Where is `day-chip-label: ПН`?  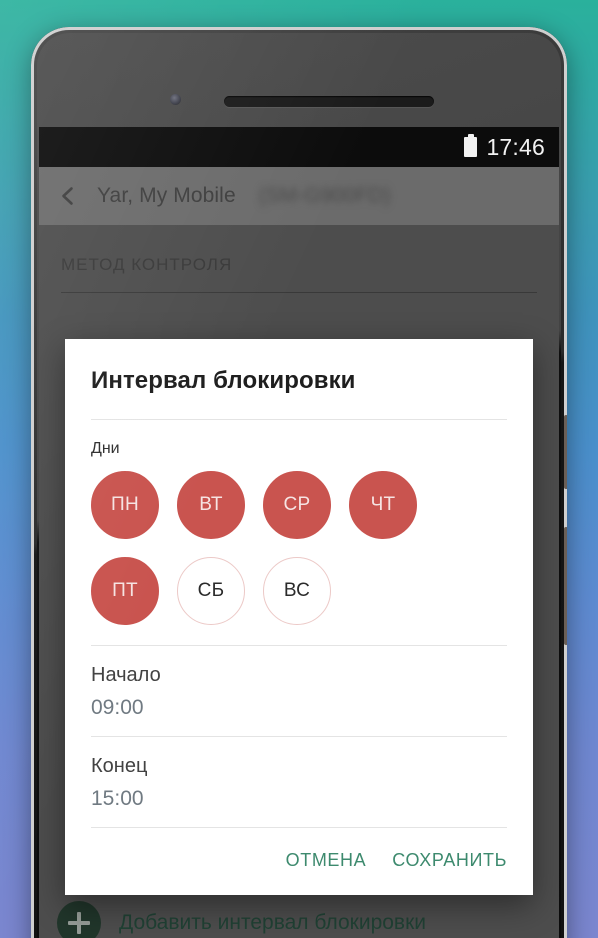
day-chip-label: ПН is located at coordinates (125, 504).